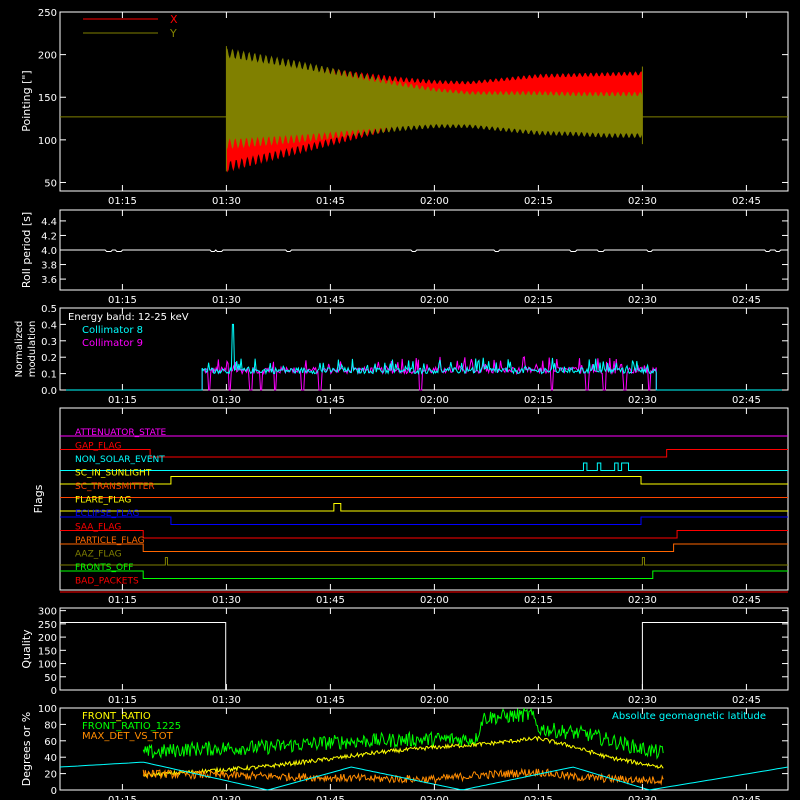 Image resolution: width=800 pixels, height=800 pixels. What do you see at coordinates (49, 251) in the screenshot?
I see `y-tick-label-roll: 4.0` at bounding box center [49, 251].